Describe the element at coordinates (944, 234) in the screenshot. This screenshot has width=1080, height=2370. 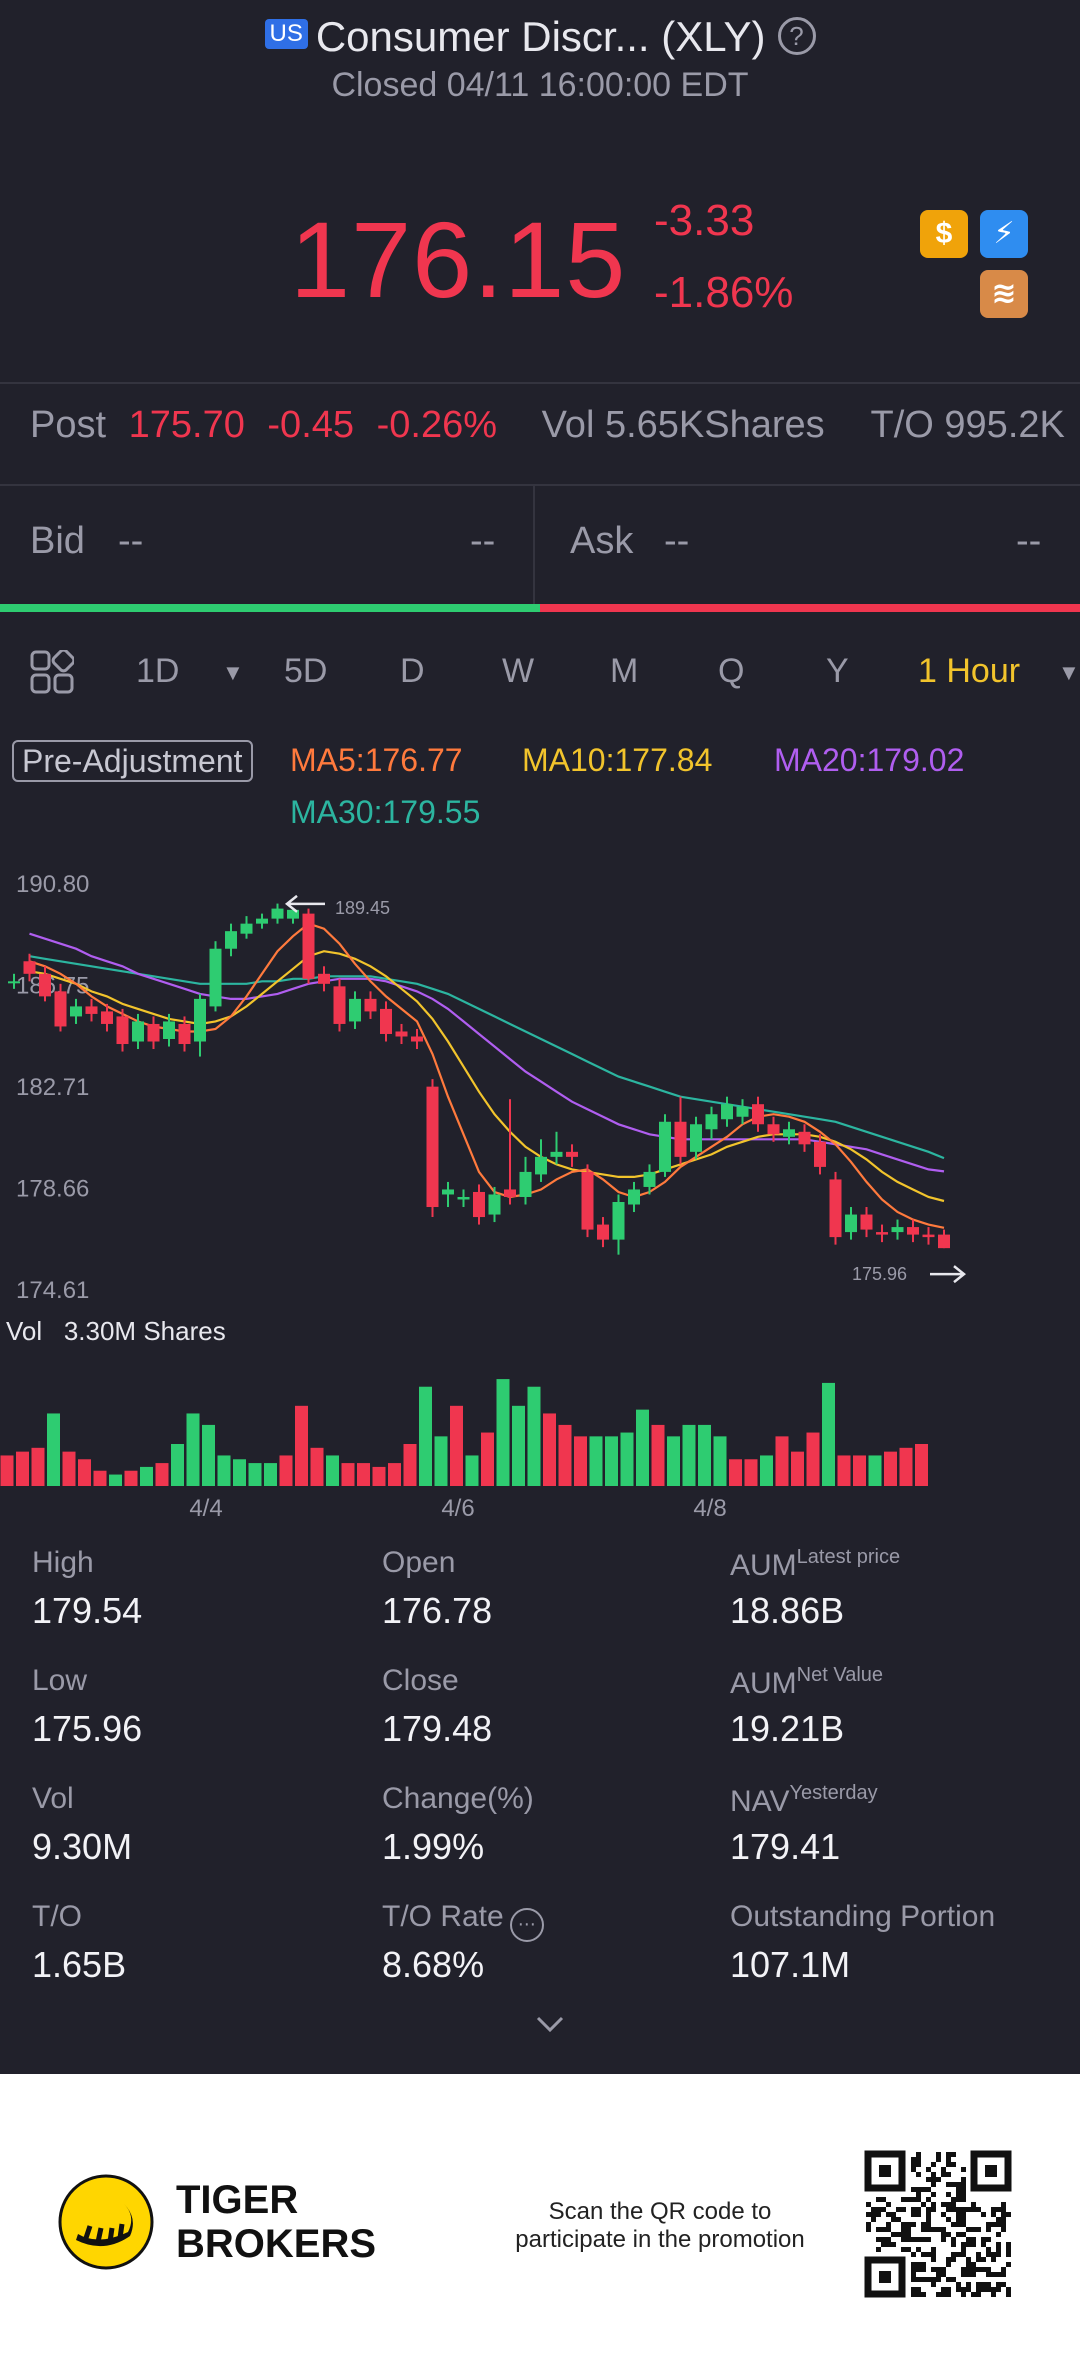
I see `dollar-icon: $` at that location.